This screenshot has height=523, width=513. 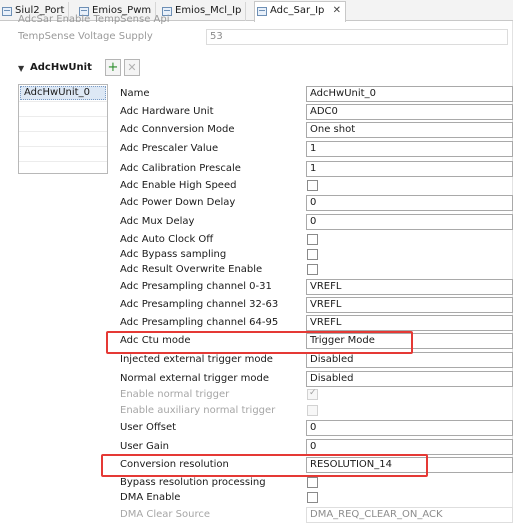 I want to click on checkbox-dma-enable, so click(x=312, y=497).